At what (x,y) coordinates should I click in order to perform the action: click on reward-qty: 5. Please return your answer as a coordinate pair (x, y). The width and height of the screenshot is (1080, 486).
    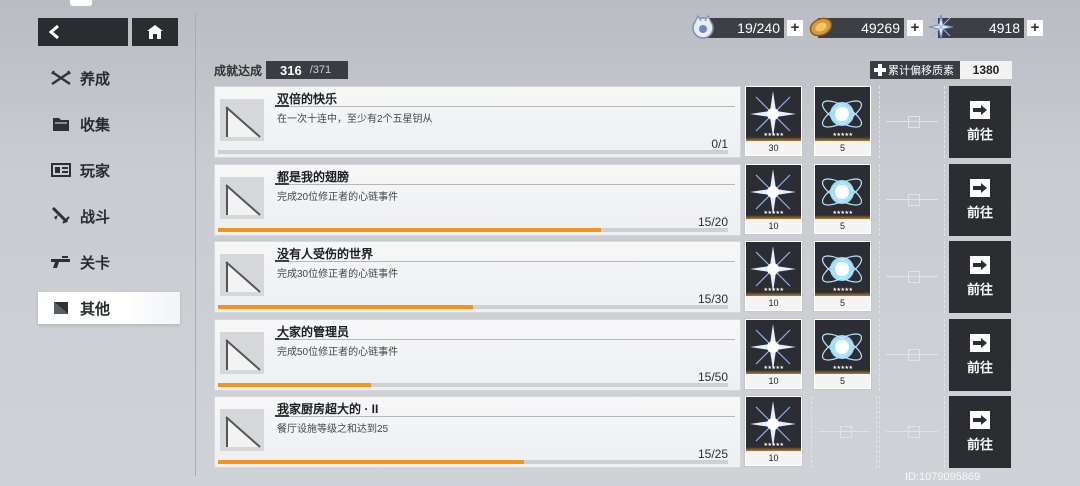
    Looking at the image, I should click on (842, 380).